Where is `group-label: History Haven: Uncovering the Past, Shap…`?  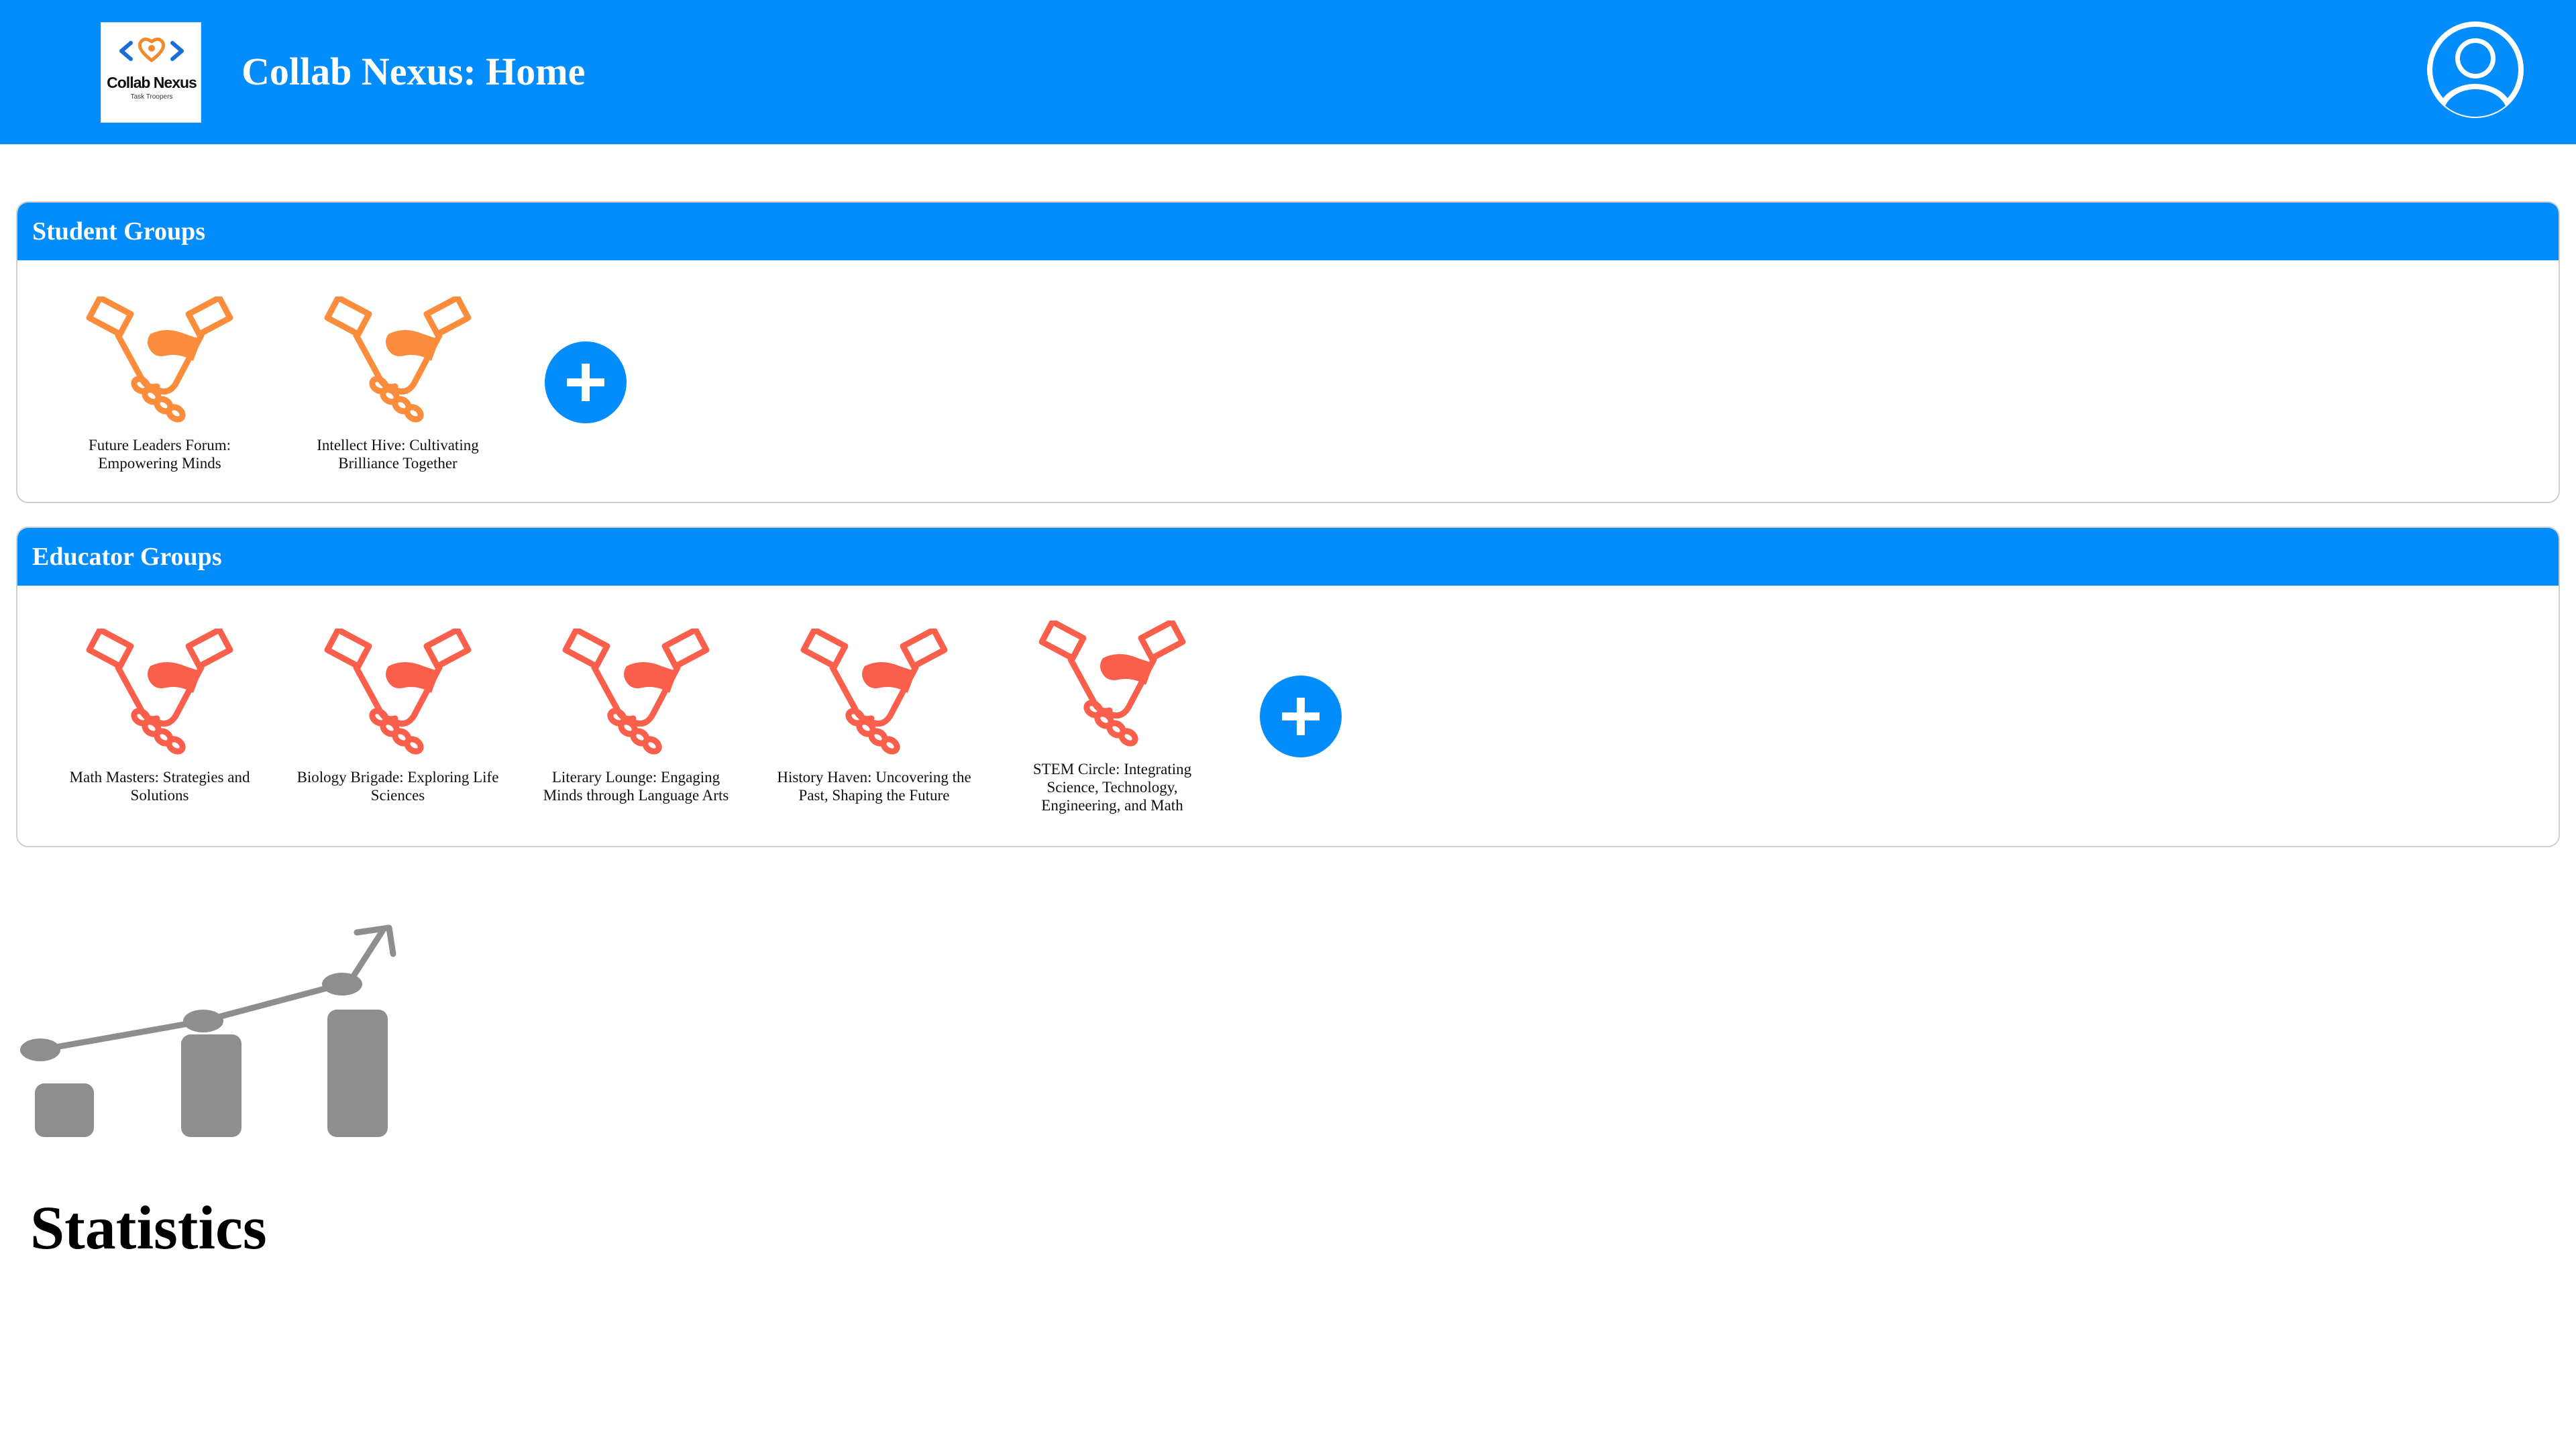
group-label: History Haven: Uncovering the Past, Shap… is located at coordinates (874, 786).